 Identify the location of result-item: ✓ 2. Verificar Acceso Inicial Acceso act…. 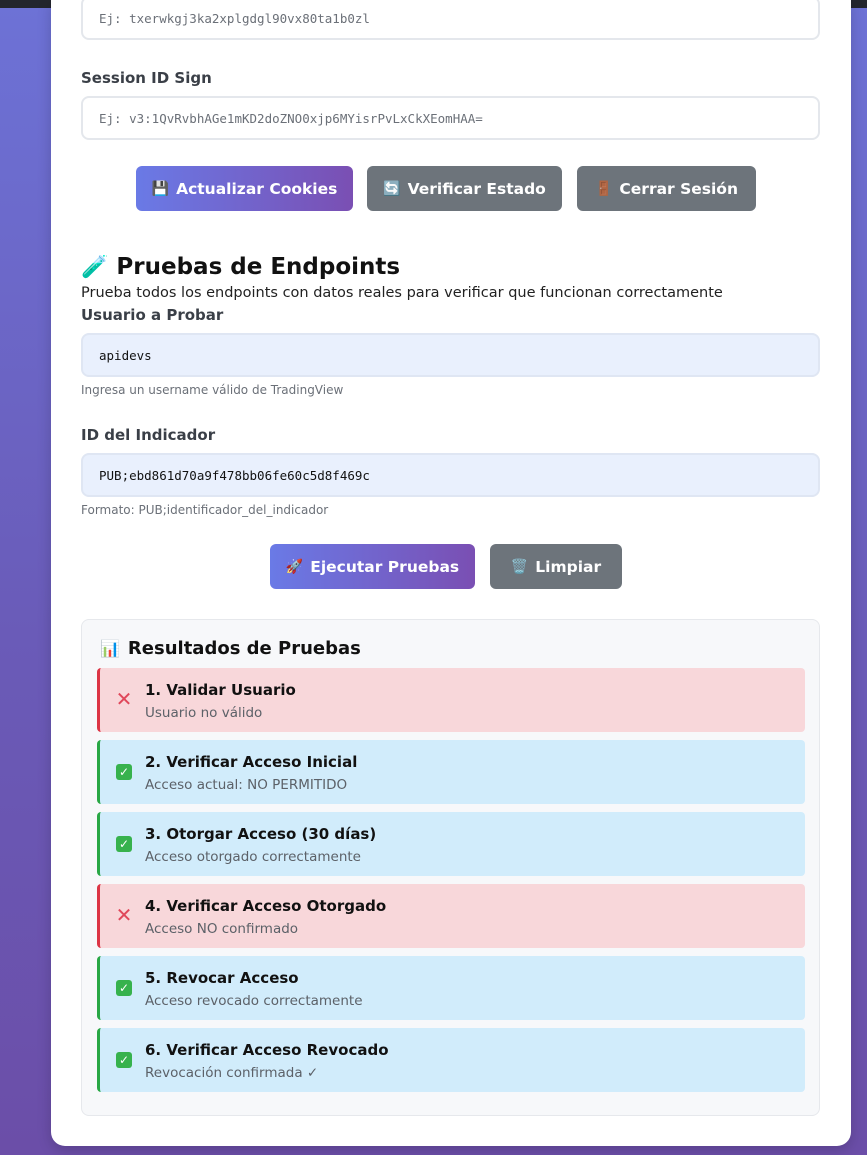
(451, 772).